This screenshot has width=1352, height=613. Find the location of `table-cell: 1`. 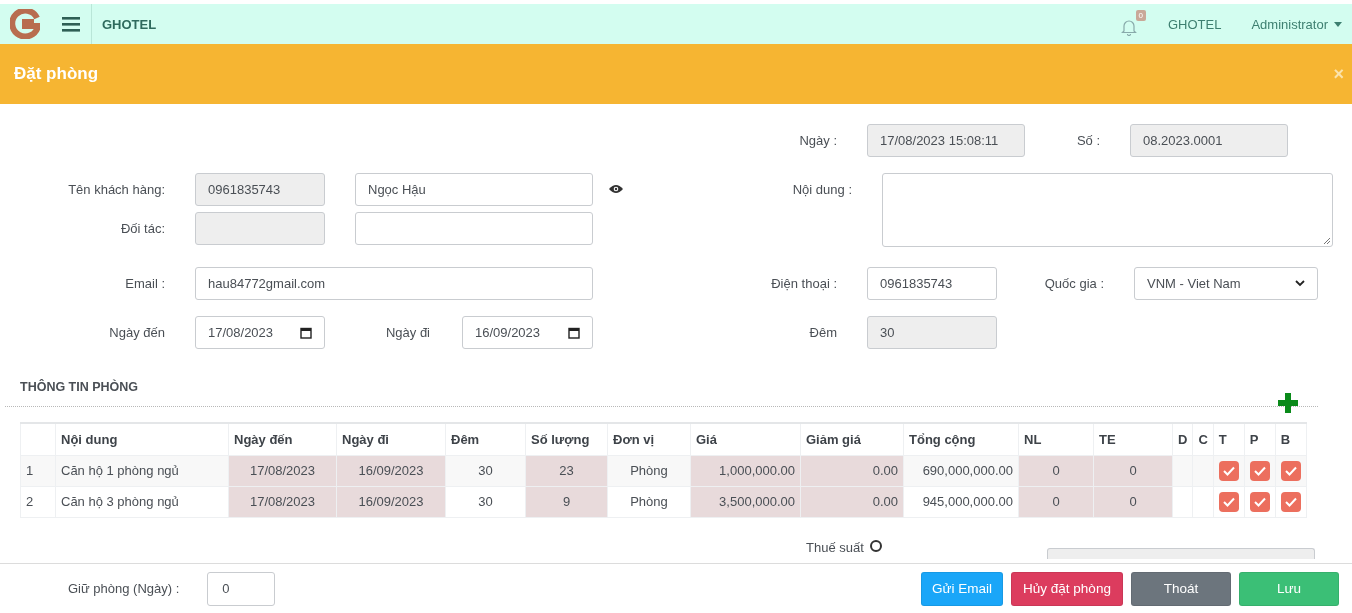

table-cell: 1 is located at coordinates (38, 470).